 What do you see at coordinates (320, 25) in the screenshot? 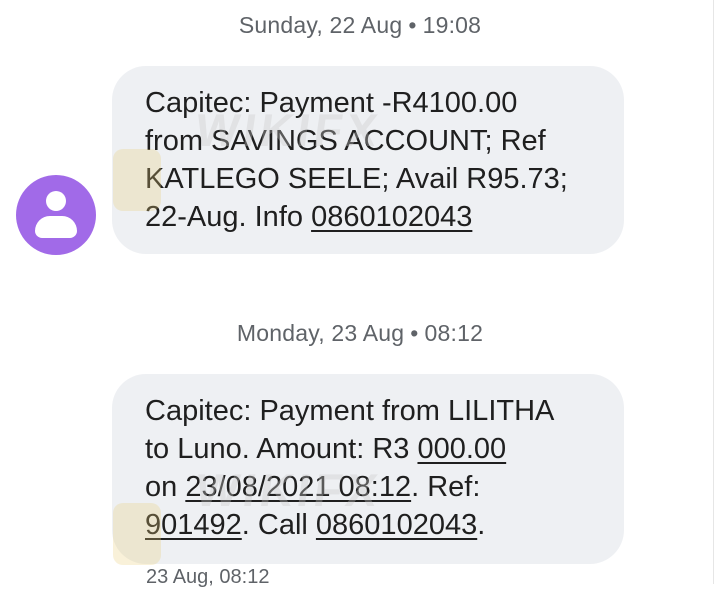
I see `date-header-day: Sunday, 22 Aug` at bounding box center [320, 25].